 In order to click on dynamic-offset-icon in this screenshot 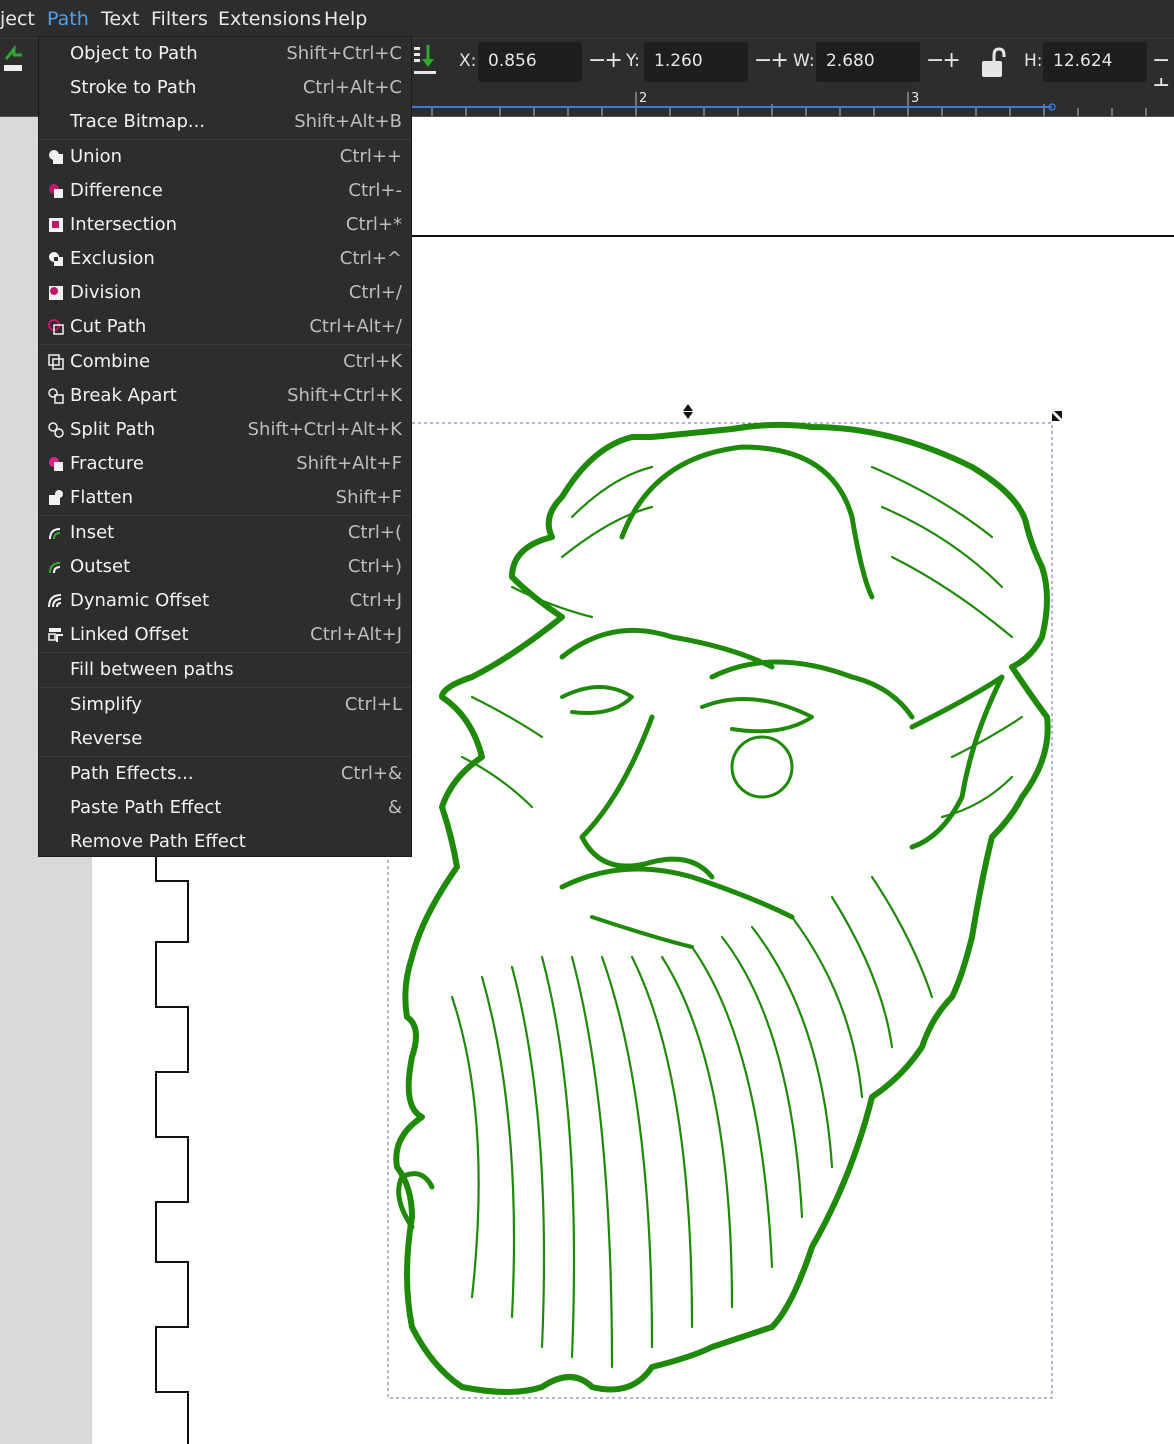, I will do `click(56, 601)`.